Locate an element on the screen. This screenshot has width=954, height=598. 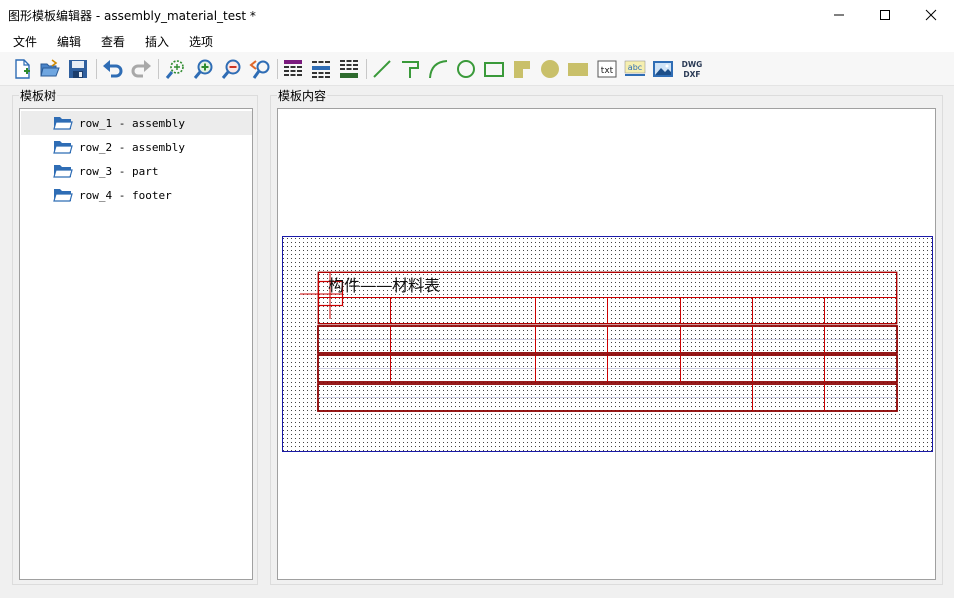
import-dwg-dxf-button: DWG DXF is located at coordinates (692, 69).